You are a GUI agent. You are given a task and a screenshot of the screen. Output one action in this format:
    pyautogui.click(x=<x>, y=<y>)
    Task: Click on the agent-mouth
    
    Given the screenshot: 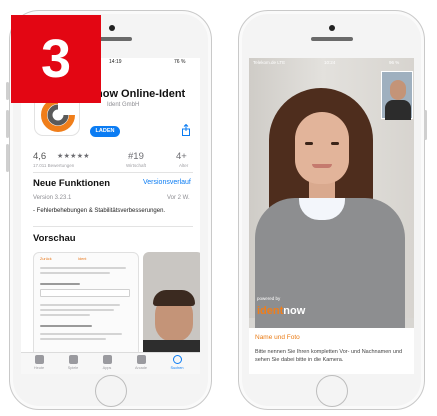 What is the action you would take?
    pyautogui.click(x=322, y=166)
    